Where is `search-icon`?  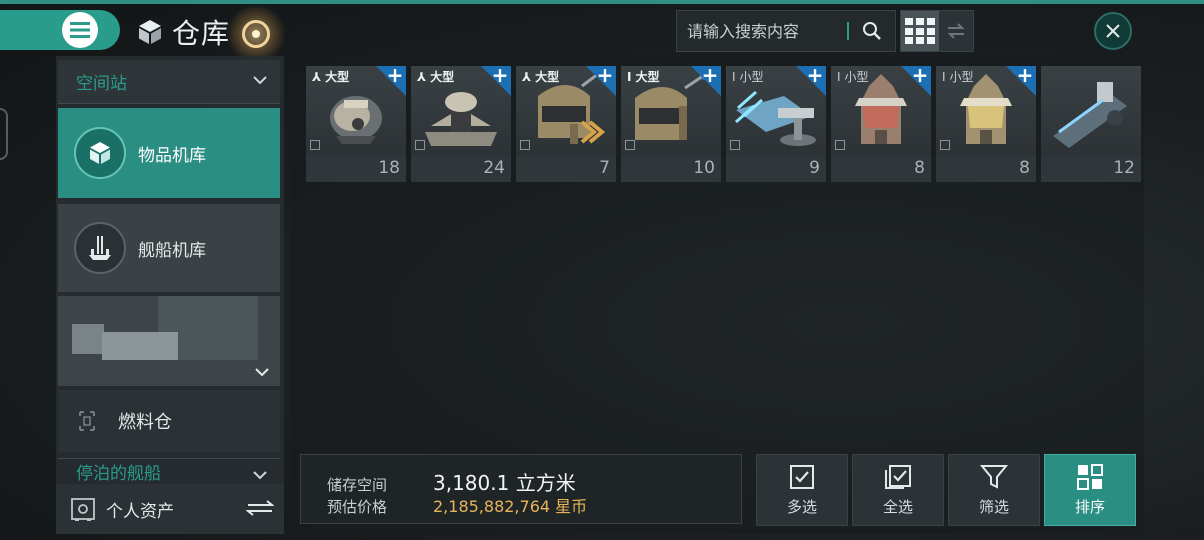 search-icon is located at coordinates (872, 31).